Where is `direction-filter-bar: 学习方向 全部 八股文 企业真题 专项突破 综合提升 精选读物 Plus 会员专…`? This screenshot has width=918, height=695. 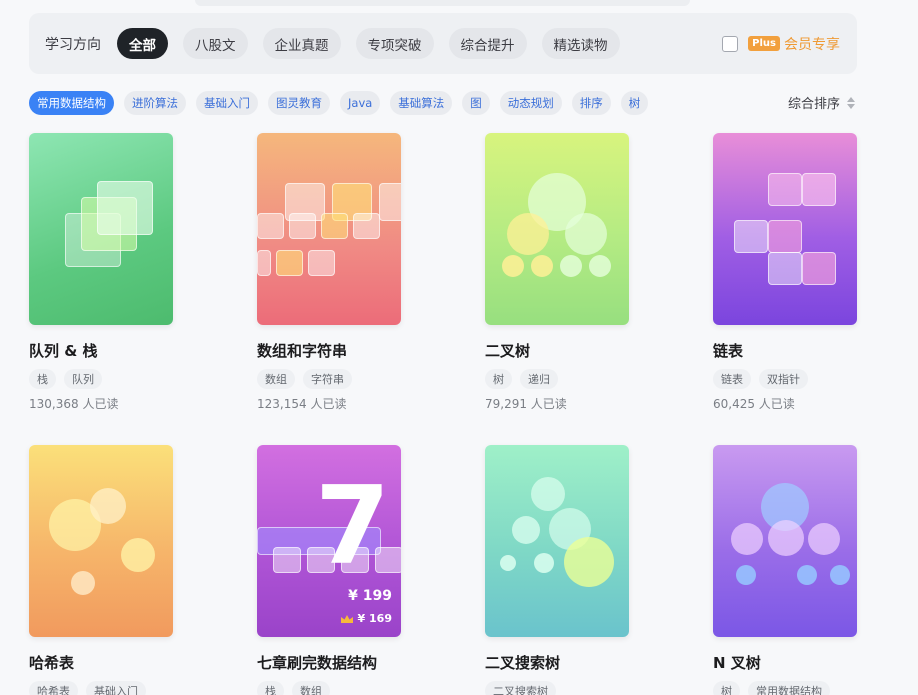 direction-filter-bar: 学习方向 全部 八股文 企业真题 专项突破 综合提升 精选读物 Plus 会员专… is located at coordinates (443, 43).